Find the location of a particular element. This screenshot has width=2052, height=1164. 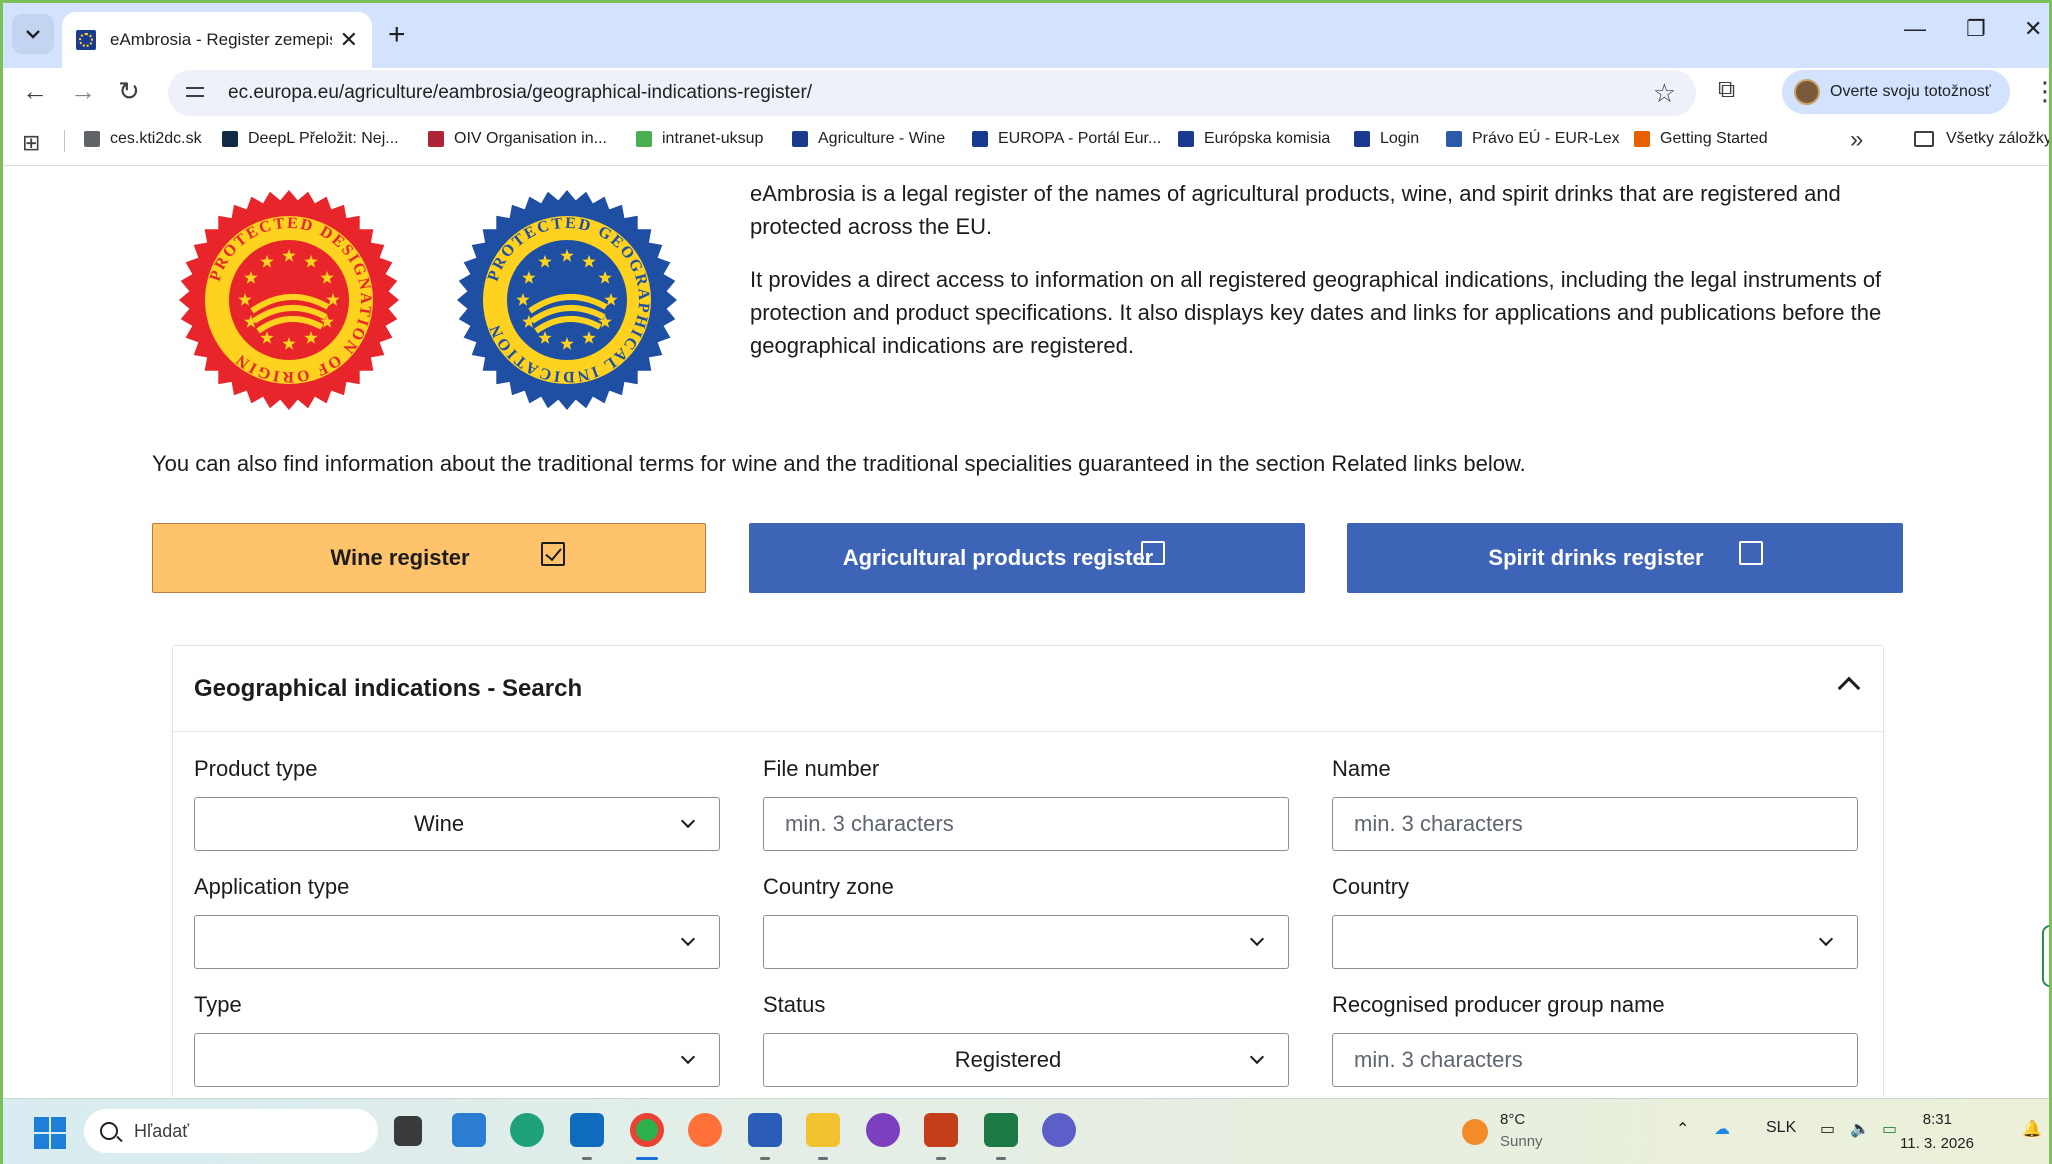

application-type-select is located at coordinates (457, 942).